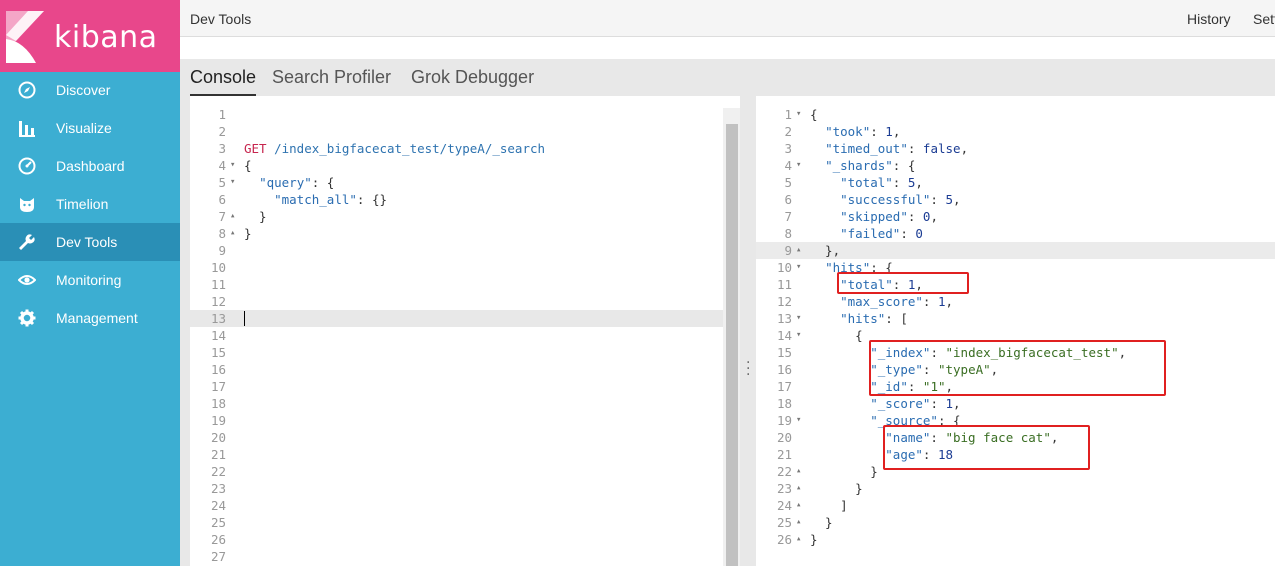  Describe the element at coordinates (748, 331) in the screenshot. I see `panel-resizer` at that location.